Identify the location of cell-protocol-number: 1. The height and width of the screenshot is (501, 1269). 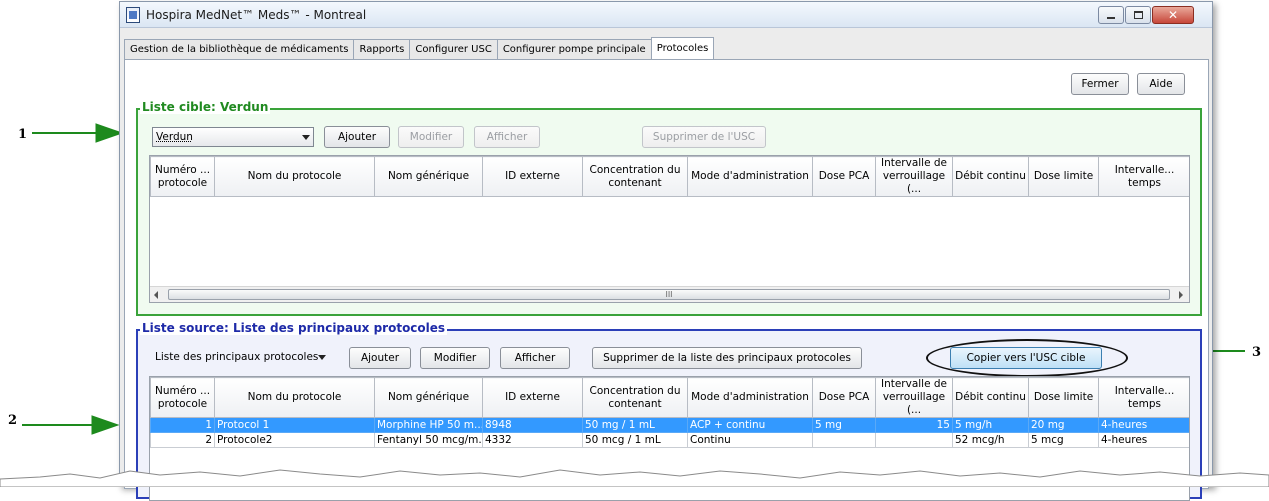
(183, 425).